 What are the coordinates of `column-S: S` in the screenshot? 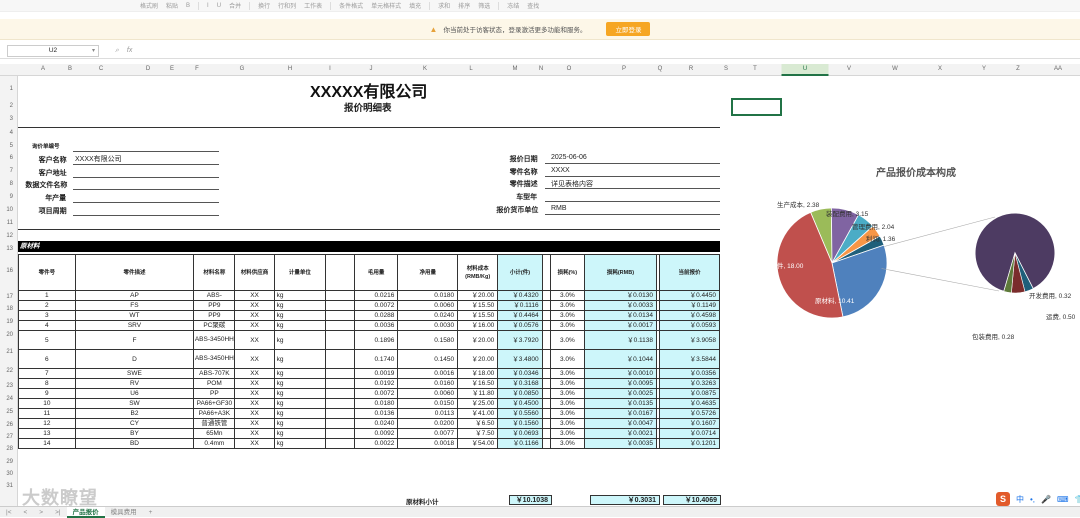 It's located at (726, 69).